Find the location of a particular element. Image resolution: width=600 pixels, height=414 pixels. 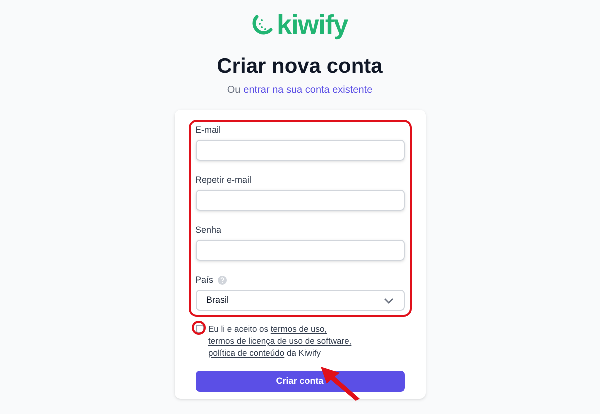

create-account-button: Criar conta is located at coordinates (300, 381).